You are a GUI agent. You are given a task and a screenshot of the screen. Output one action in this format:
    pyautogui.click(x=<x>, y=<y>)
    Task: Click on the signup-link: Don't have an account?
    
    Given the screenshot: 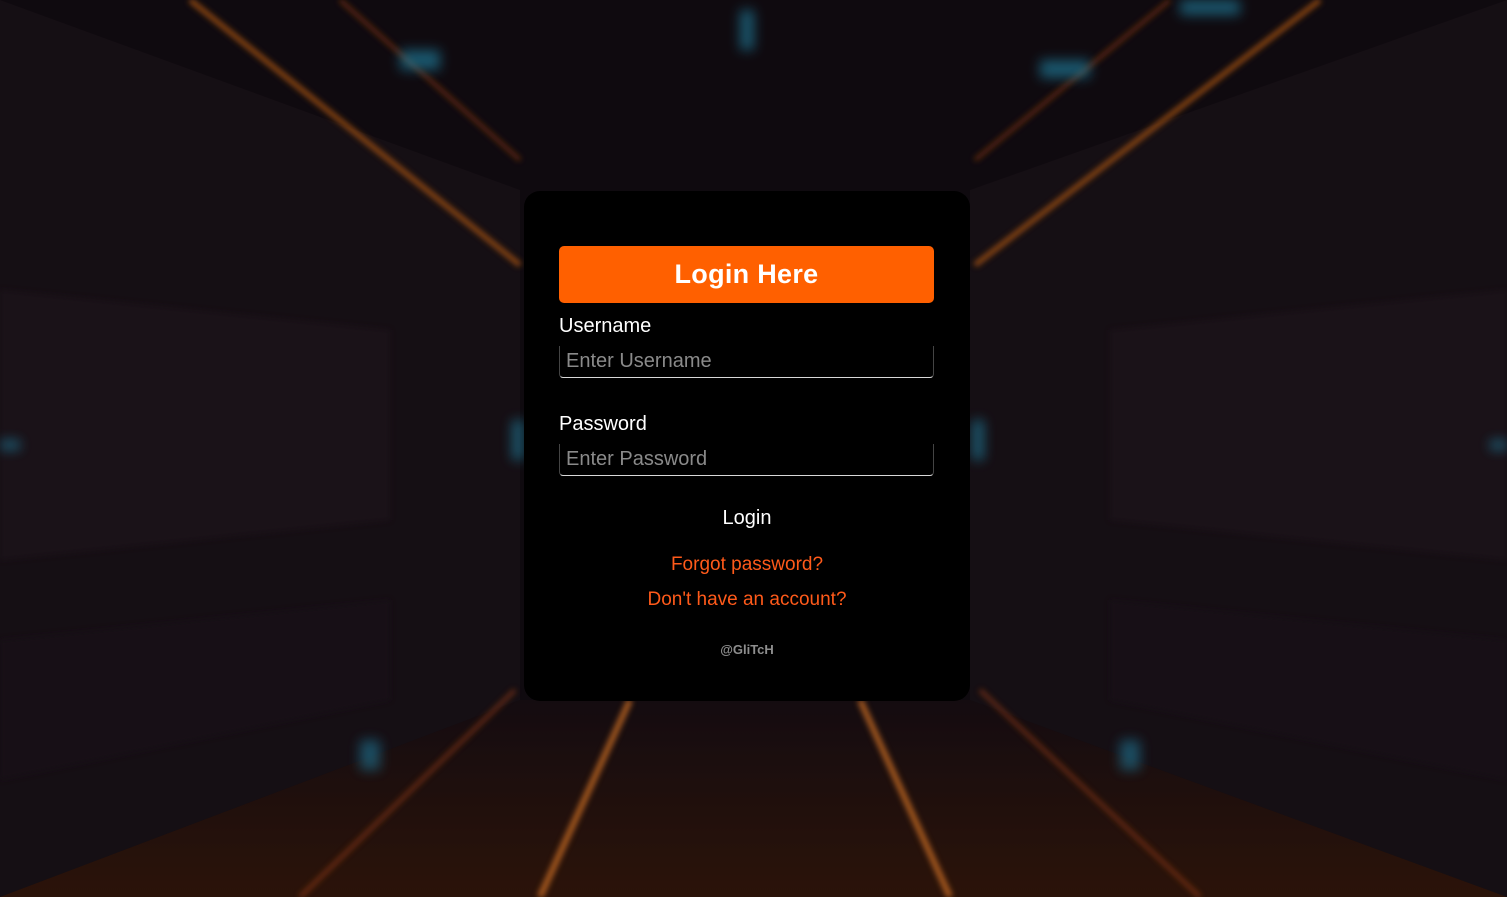 What is the action you would take?
    pyautogui.click(x=747, y=600)
    